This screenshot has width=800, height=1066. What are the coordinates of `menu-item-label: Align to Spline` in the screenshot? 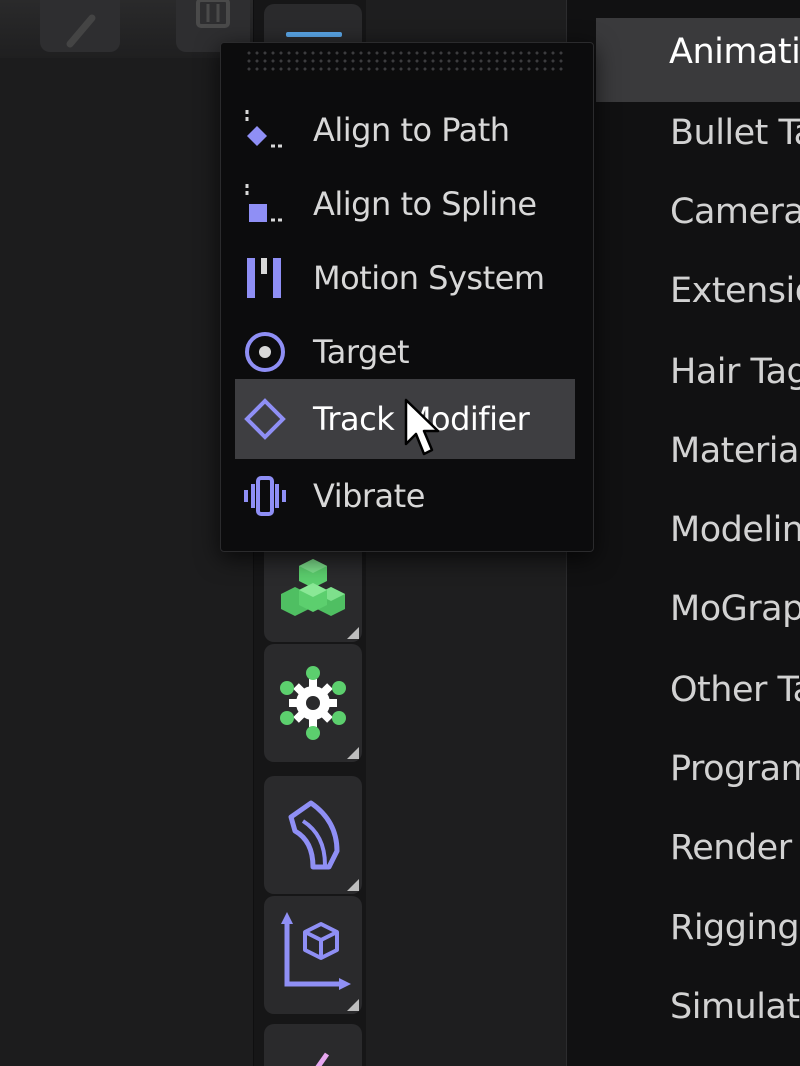 It's located at (425, 204).